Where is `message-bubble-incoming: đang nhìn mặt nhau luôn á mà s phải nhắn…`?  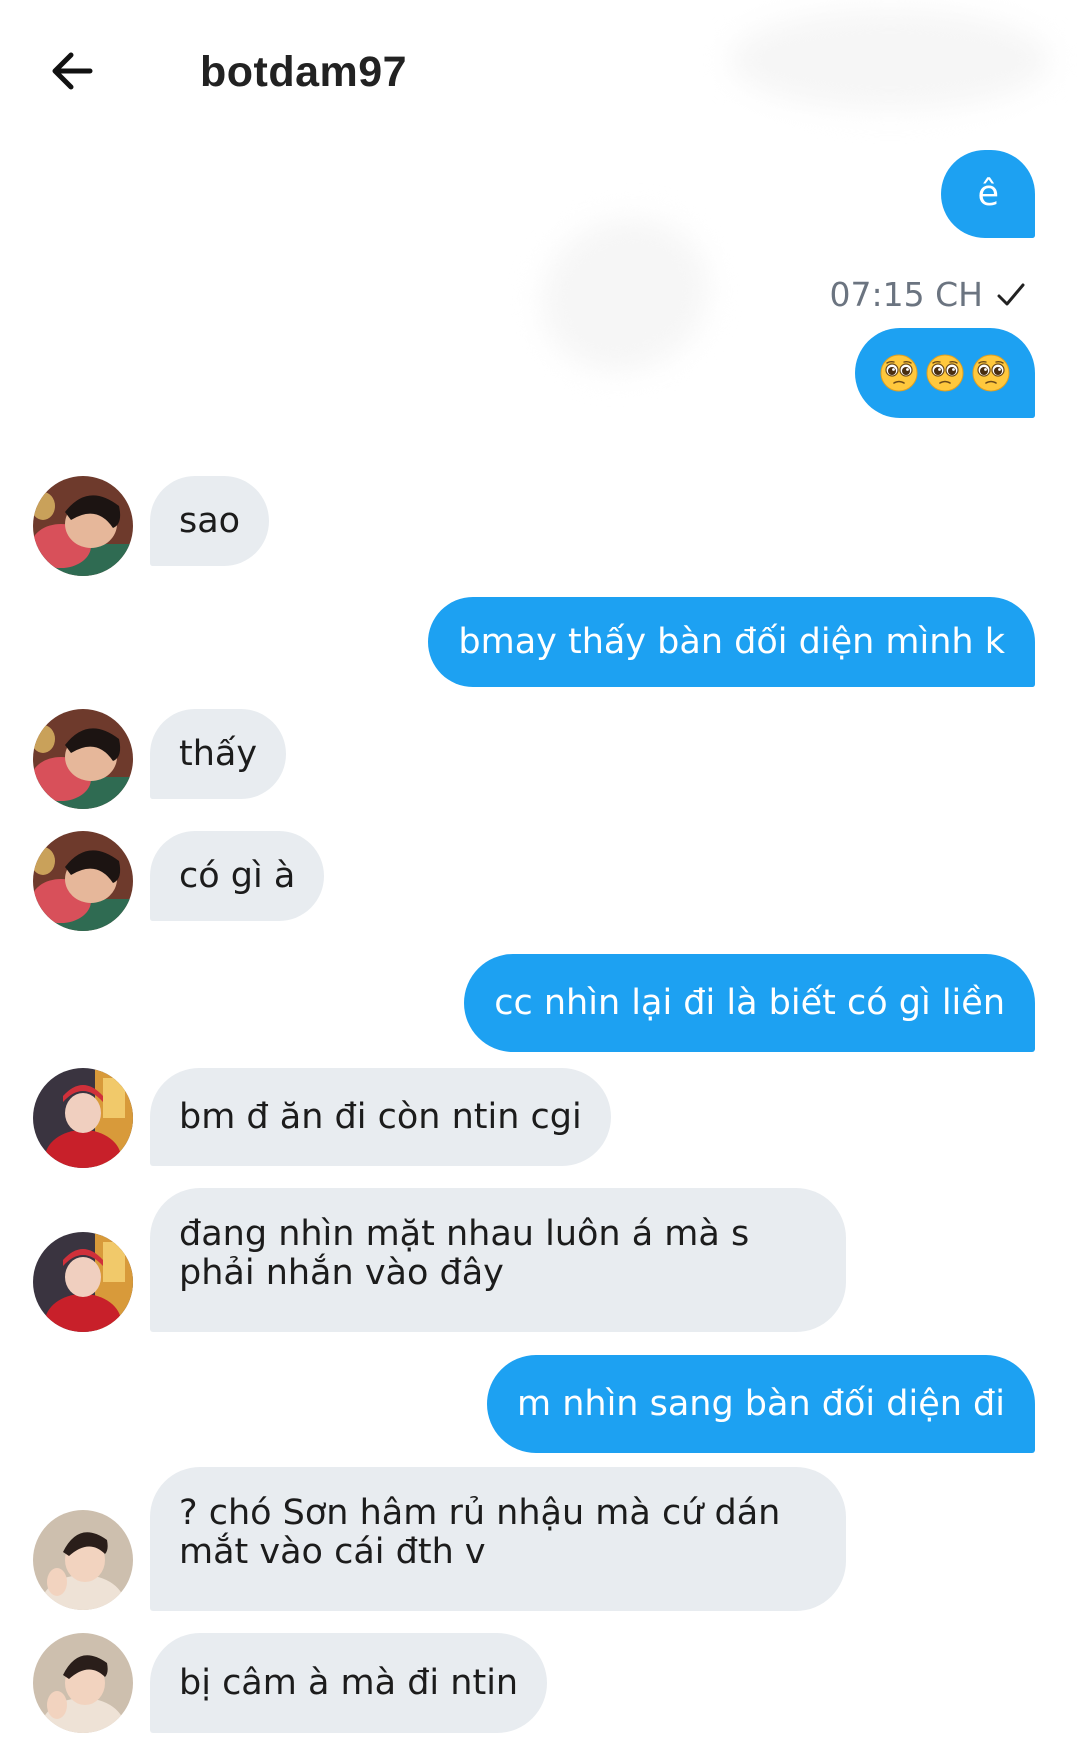 message-bubble-incoming: đang nhìn mặt nhau luôn á mà s phải nhắn… is located at coordinates (498, 1260).